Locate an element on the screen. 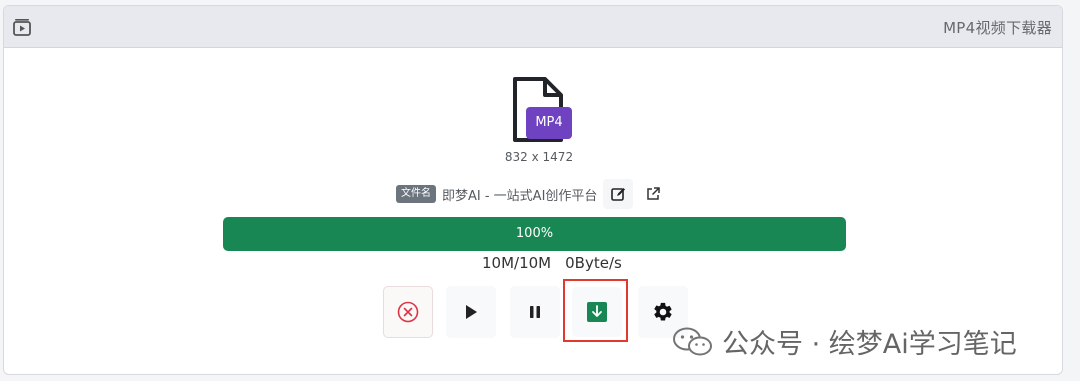 This screenshot has height=381, width=1080. video-dimensions: 832 x 1472 is located at coordinates (539, 157).